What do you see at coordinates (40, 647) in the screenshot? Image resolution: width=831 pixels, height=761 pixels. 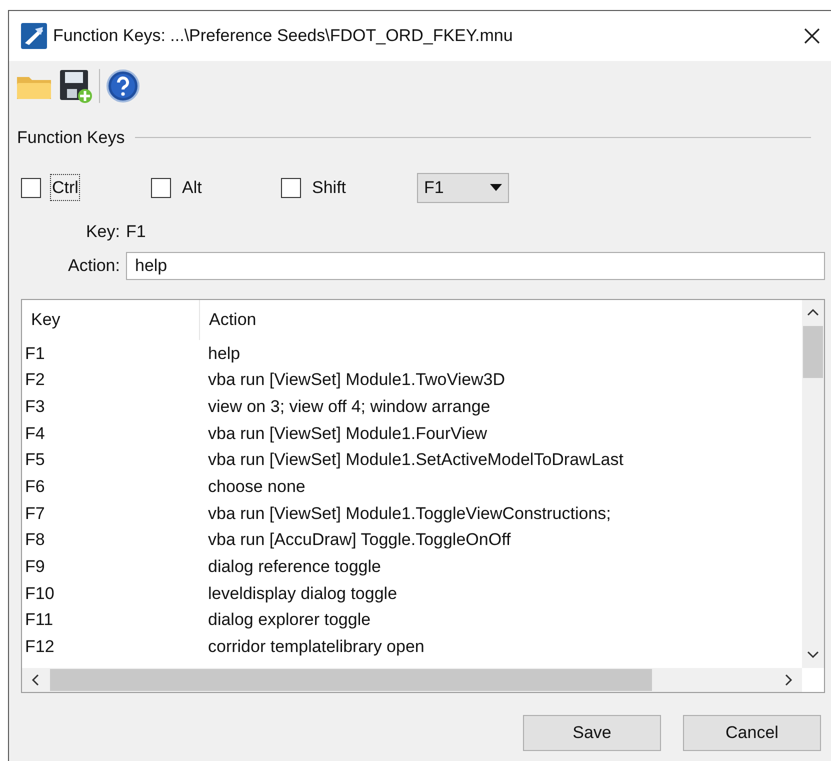 I see `table-cell-text: F12` at bounding box center [40, 647].